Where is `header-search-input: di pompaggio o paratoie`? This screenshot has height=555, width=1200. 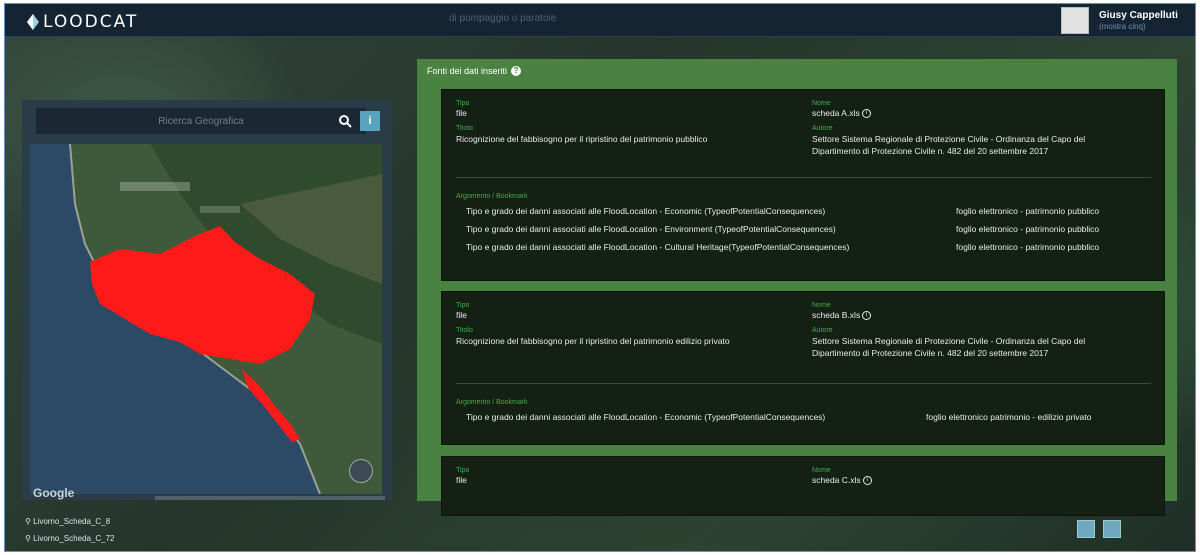 header-search-input: di pompaggio o paratoie is located at coordinates (502, 18).